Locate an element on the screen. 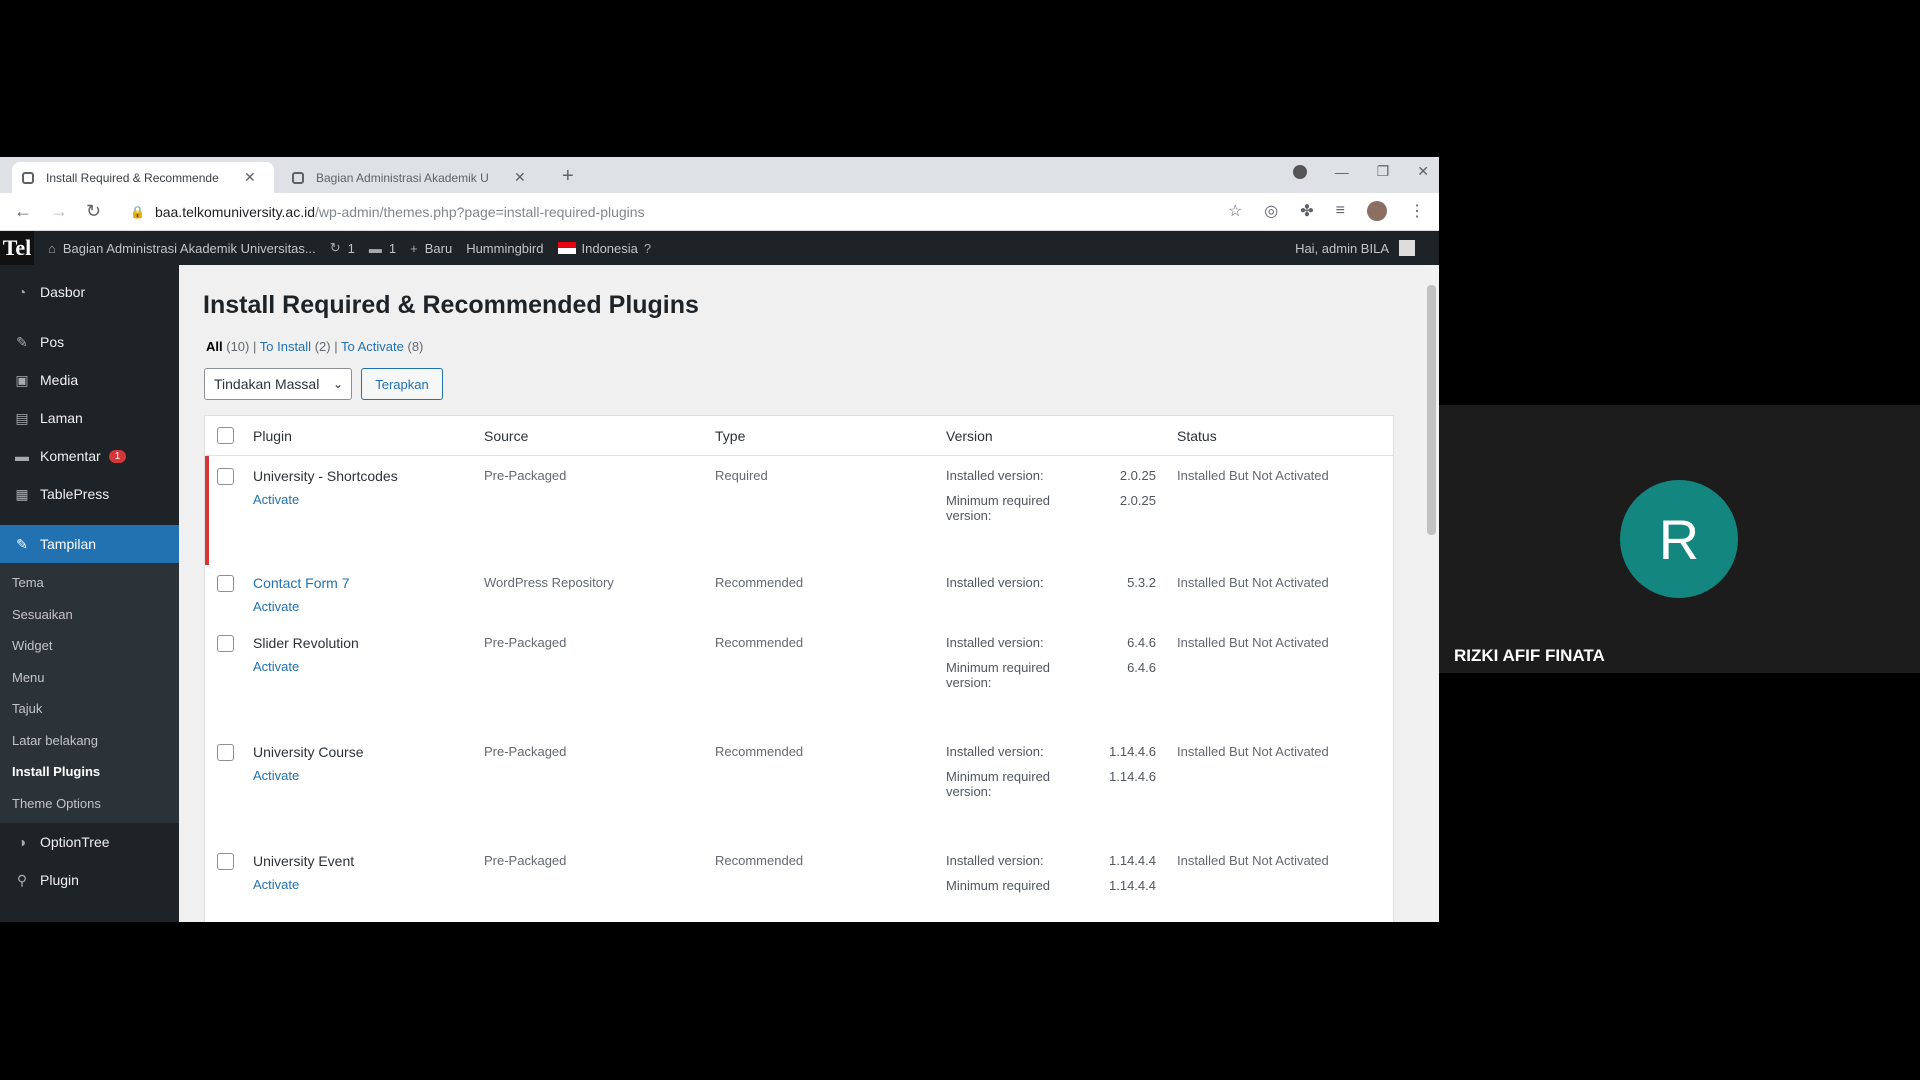 The height and width of the screenshot is (1080, 1920). submenu-item-tema: Tema is located at coordinates (89, 583).